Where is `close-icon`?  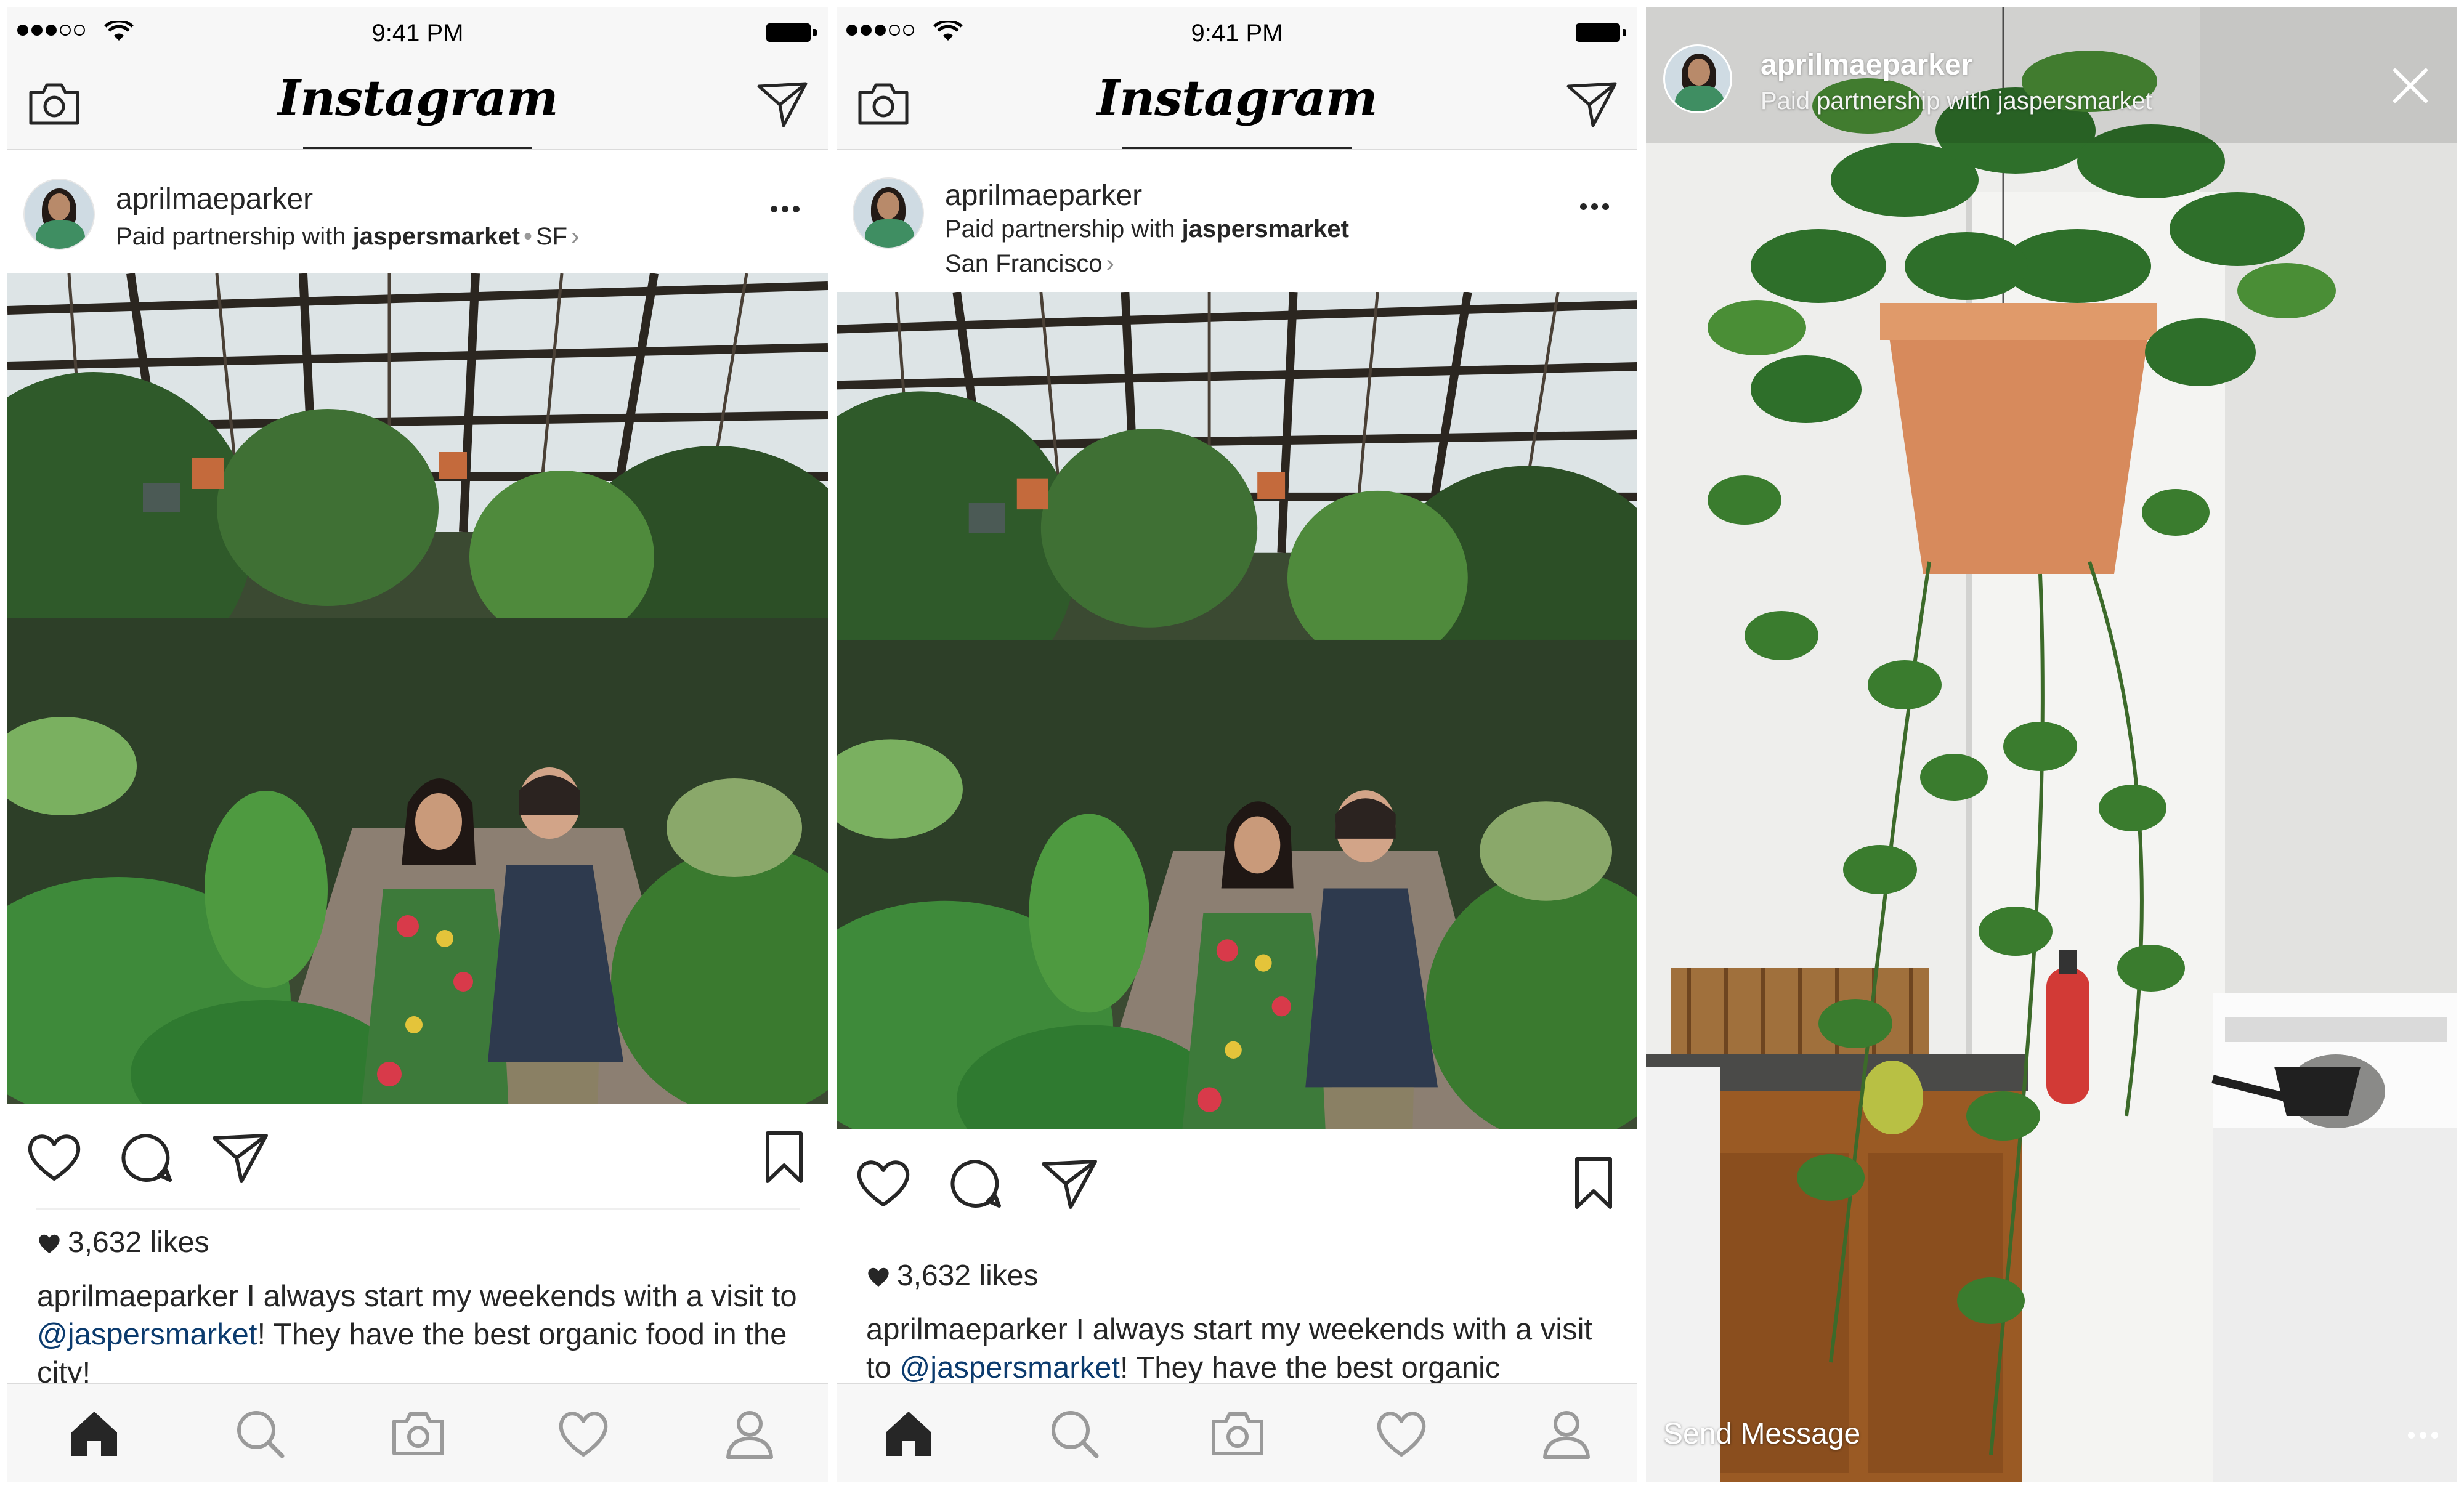
close-icon is located at coordinates (2410, 86).